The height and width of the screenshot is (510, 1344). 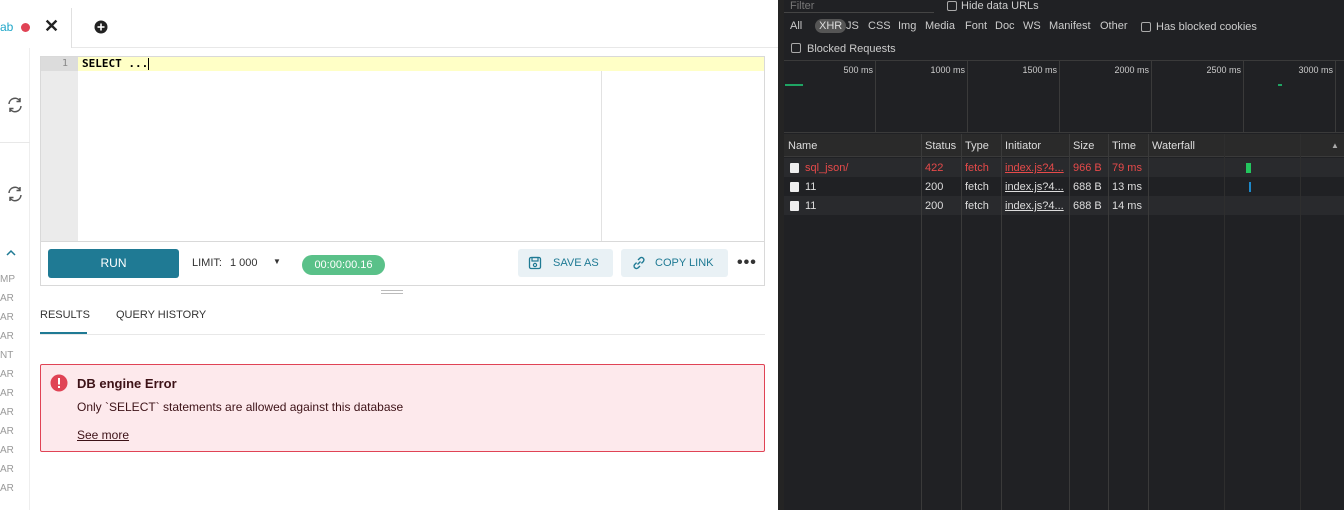 I want to click on table-row: 11 200 fetch index.js?4... 688 B 14 ms, so click(x=1064, y=205).